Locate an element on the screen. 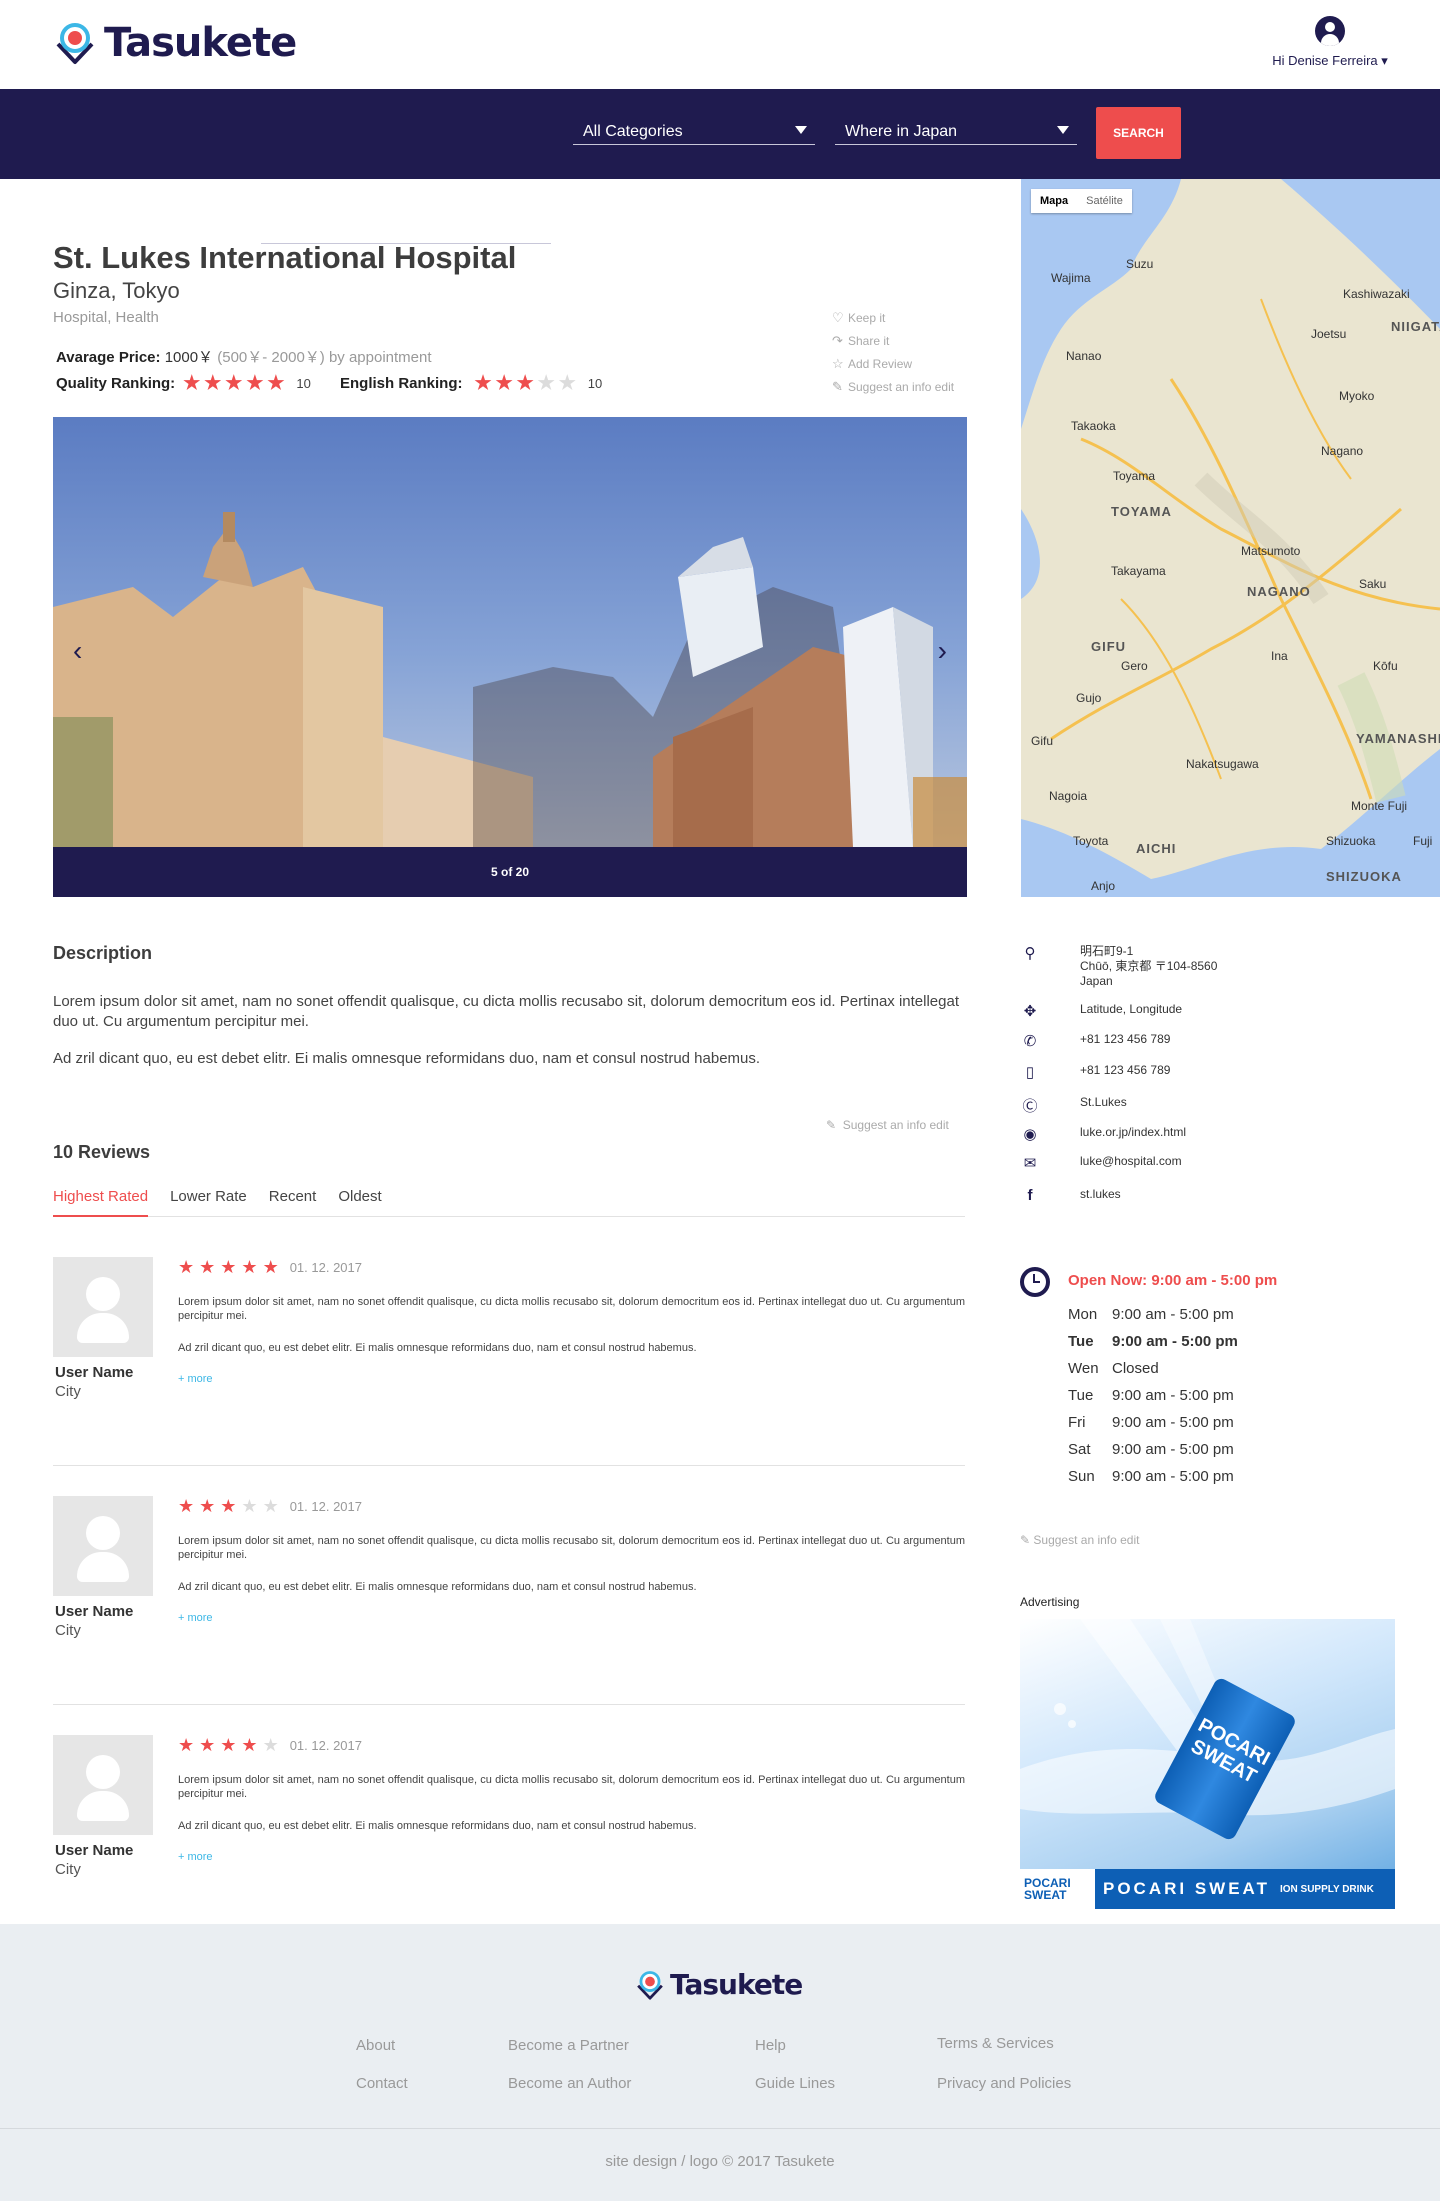 This screenshot has height=2201, width=1440. add-review-label: Add Review is located at coordinates (880, 363).